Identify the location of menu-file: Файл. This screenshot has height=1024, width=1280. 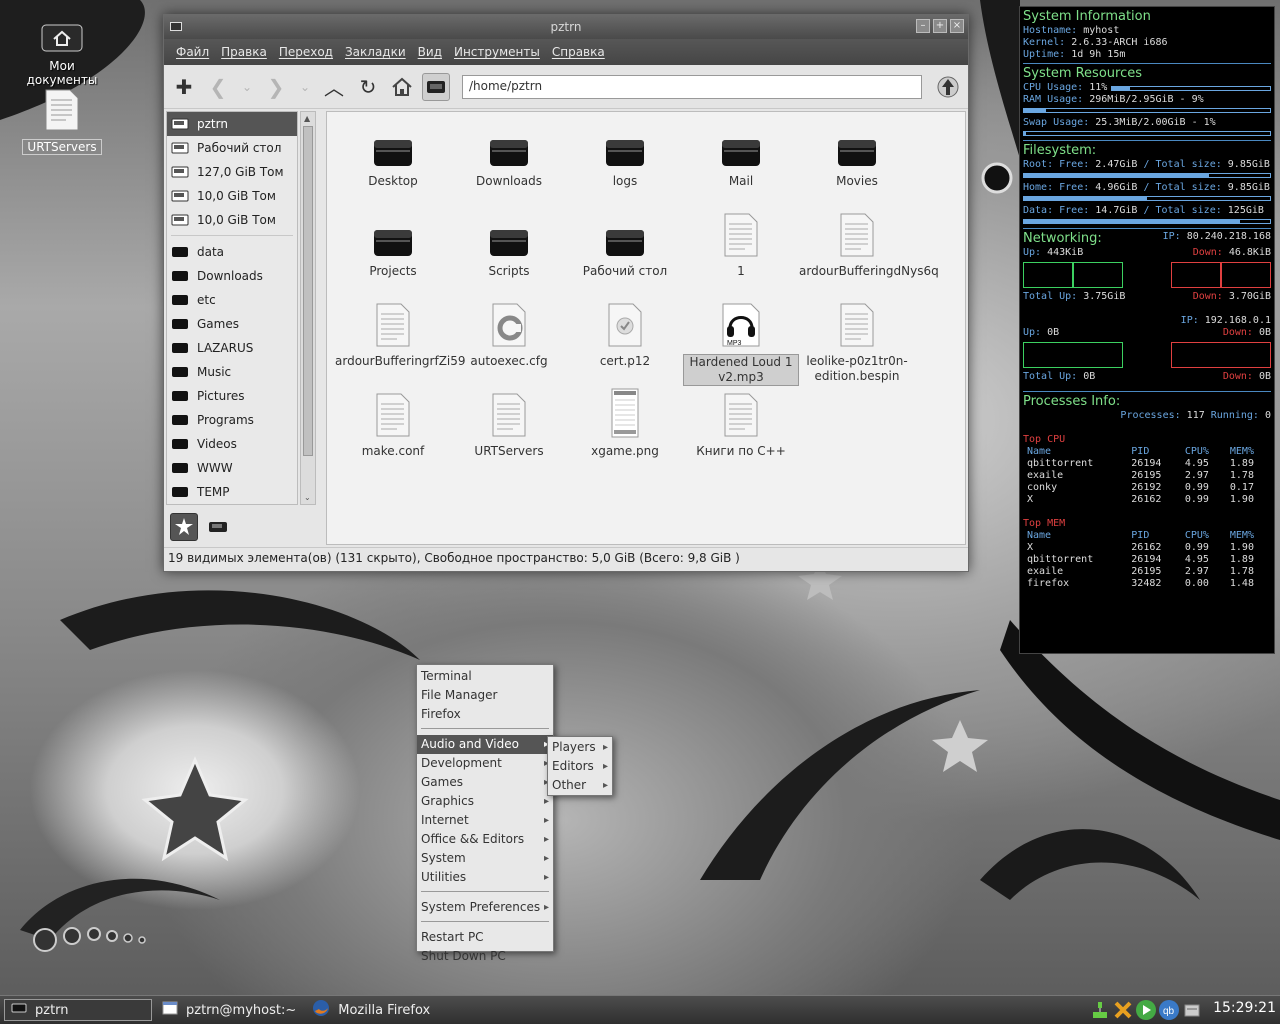
(192, 52).